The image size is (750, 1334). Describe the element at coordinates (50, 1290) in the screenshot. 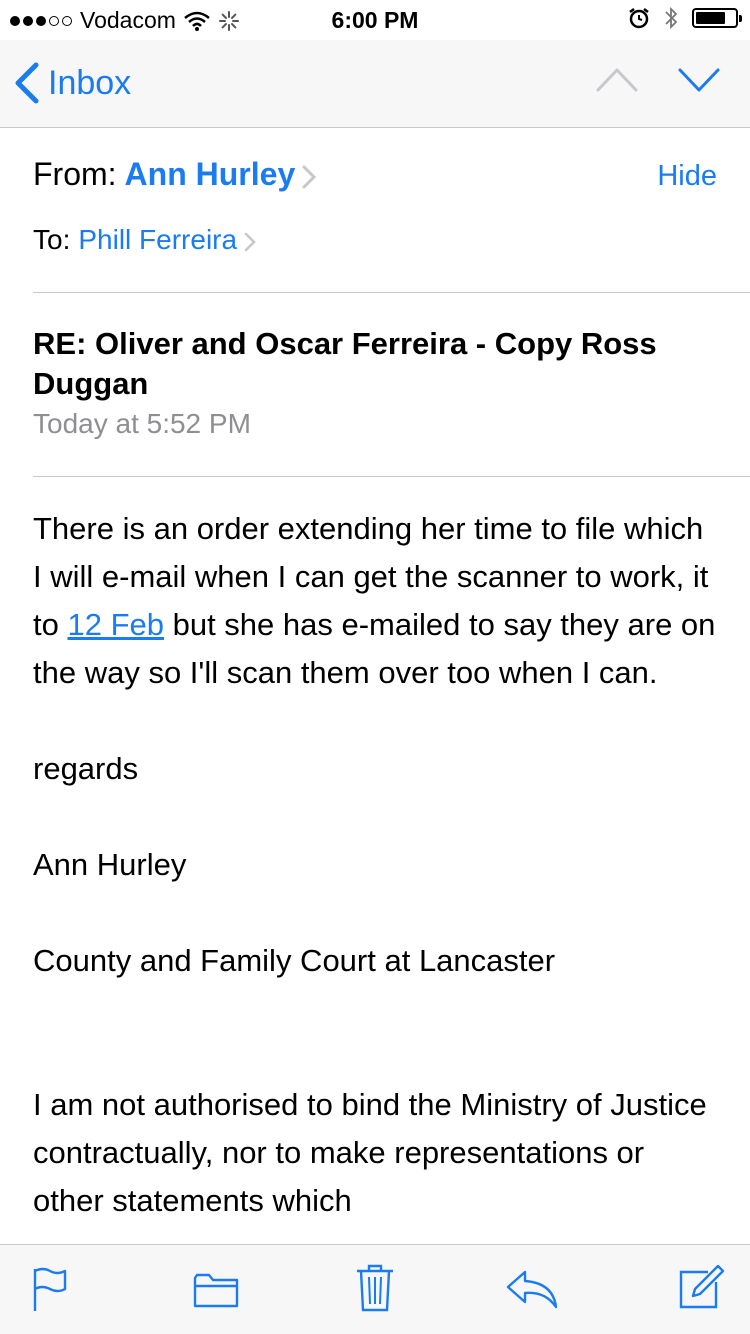

I see `flag-icon` at that location.